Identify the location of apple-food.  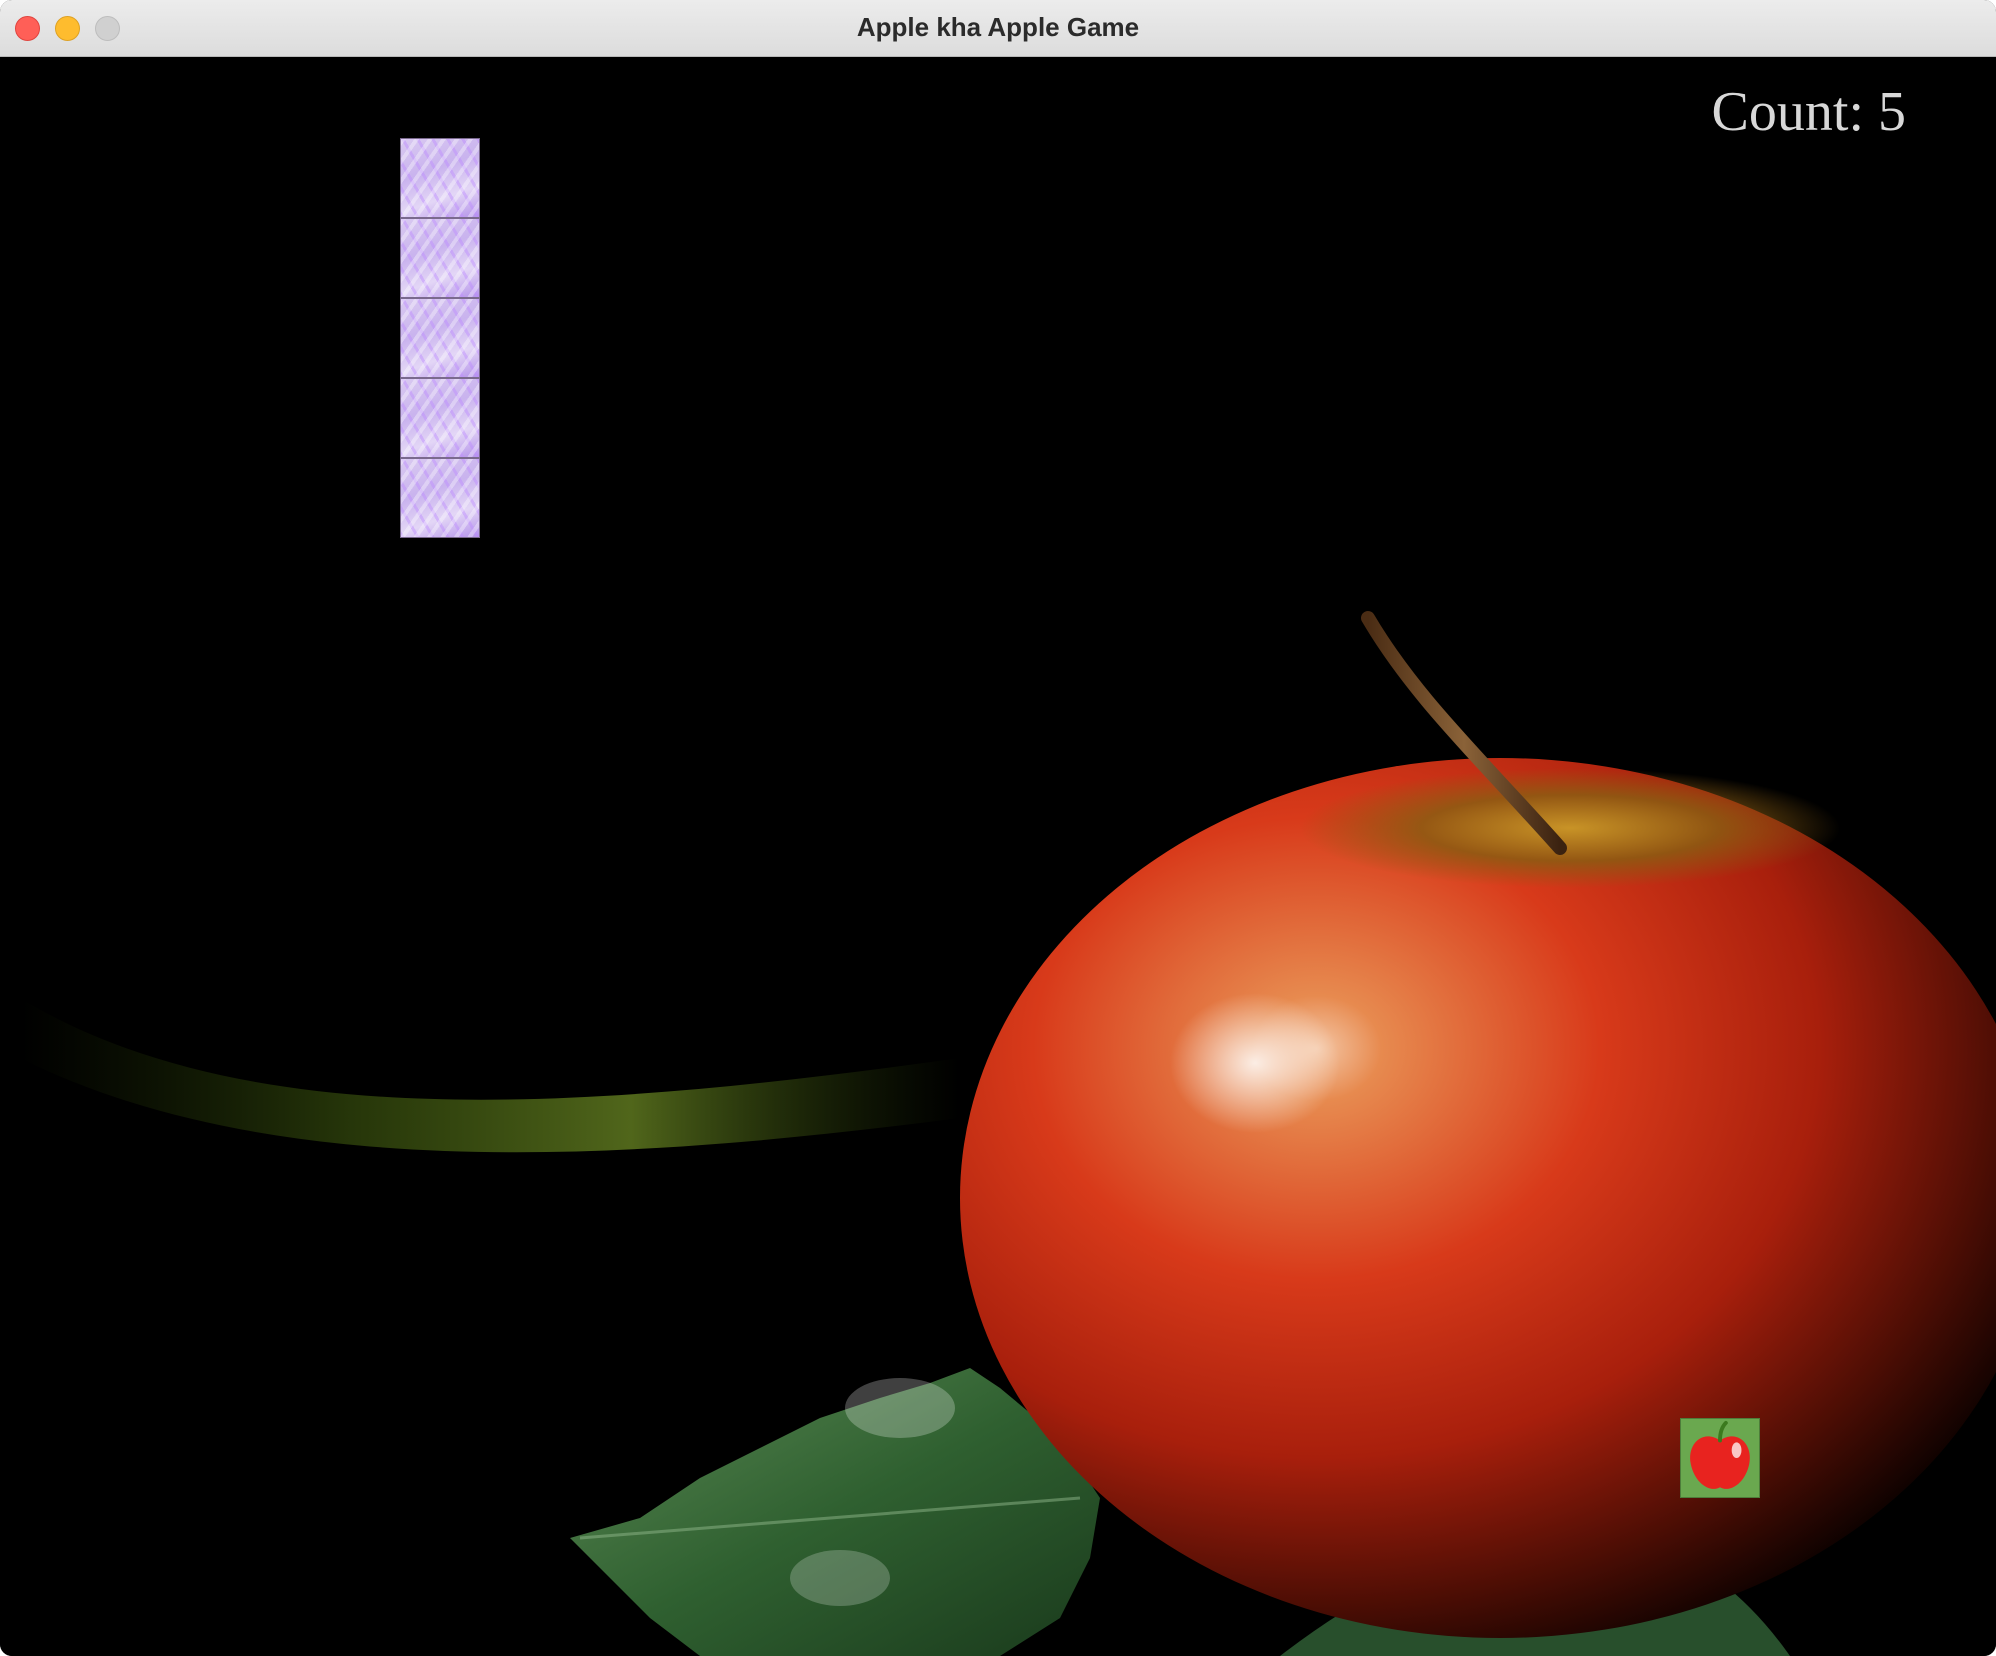
(1720, 1458).